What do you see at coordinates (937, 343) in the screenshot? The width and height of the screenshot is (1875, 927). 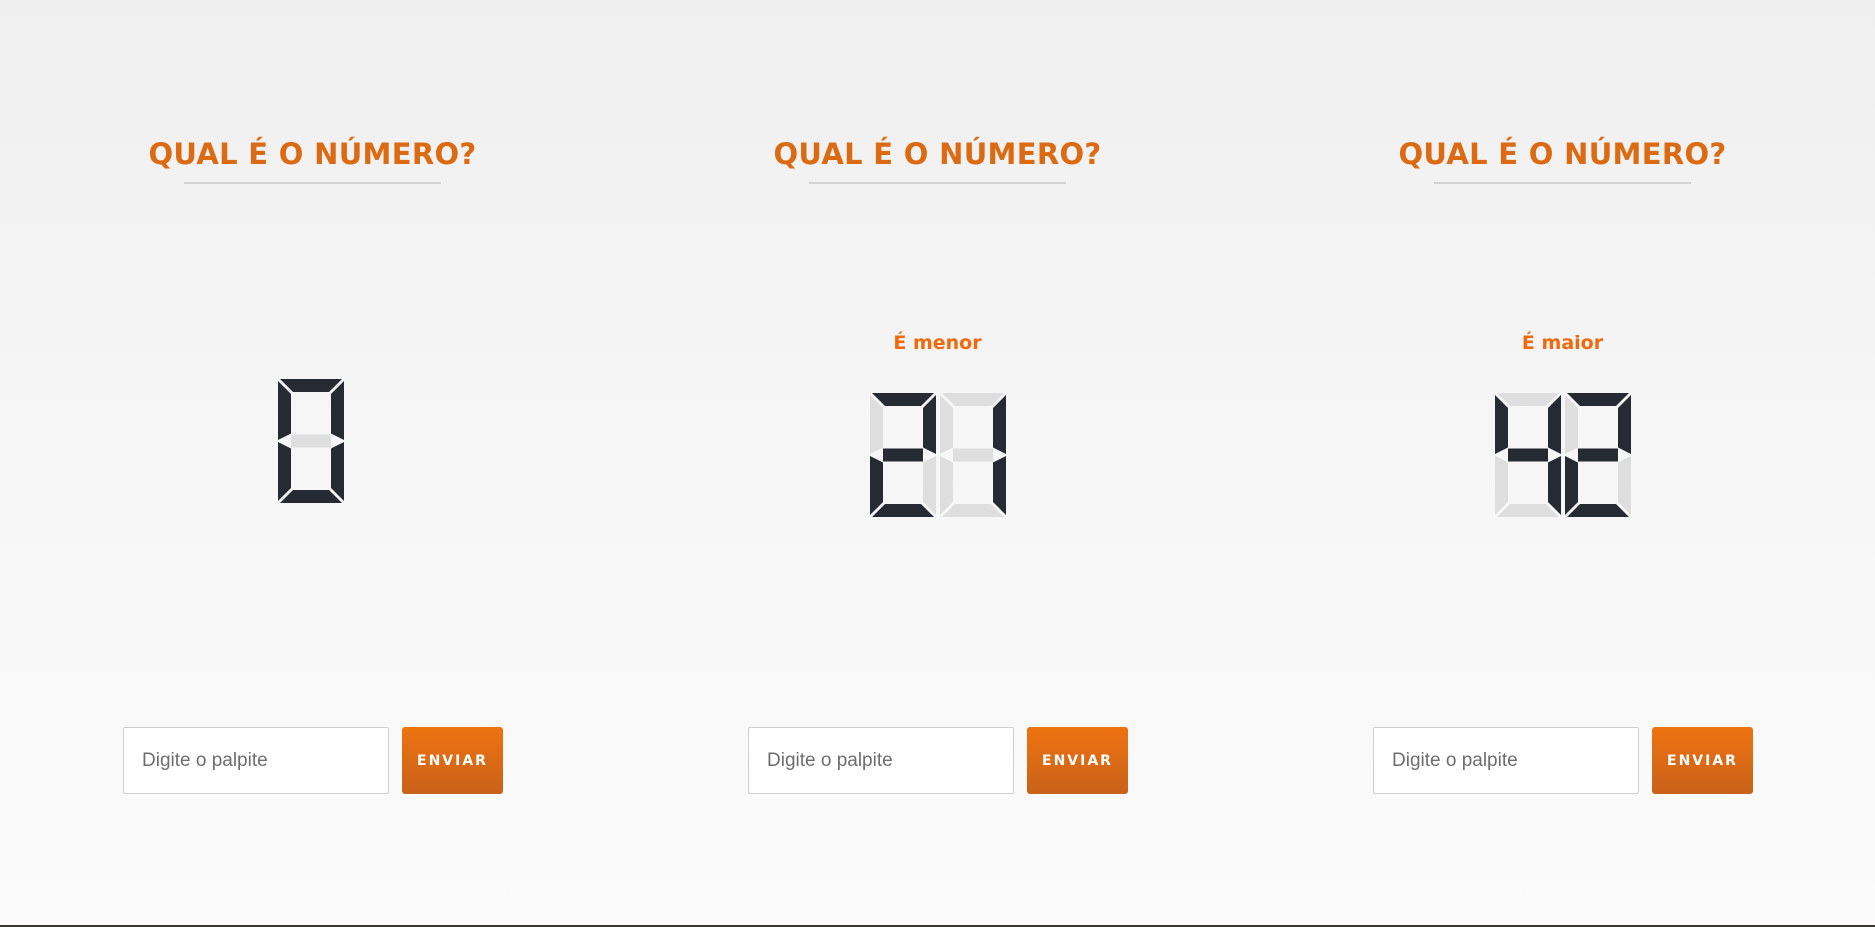 I see `hint-text: É menor` at bounding box center [937, 343].